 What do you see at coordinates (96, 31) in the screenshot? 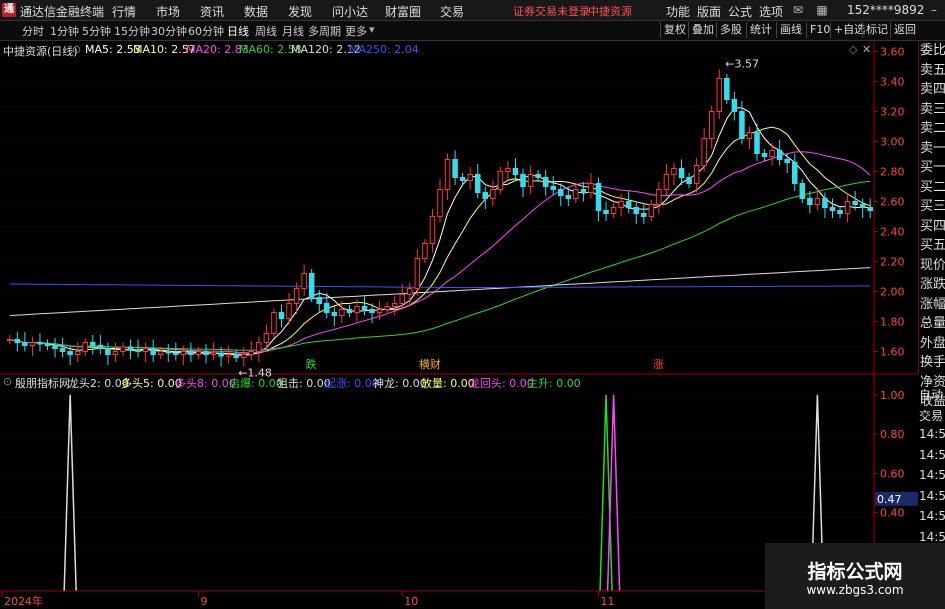
I see `period-5min: 5分钟` at bounding box center [96, 31].